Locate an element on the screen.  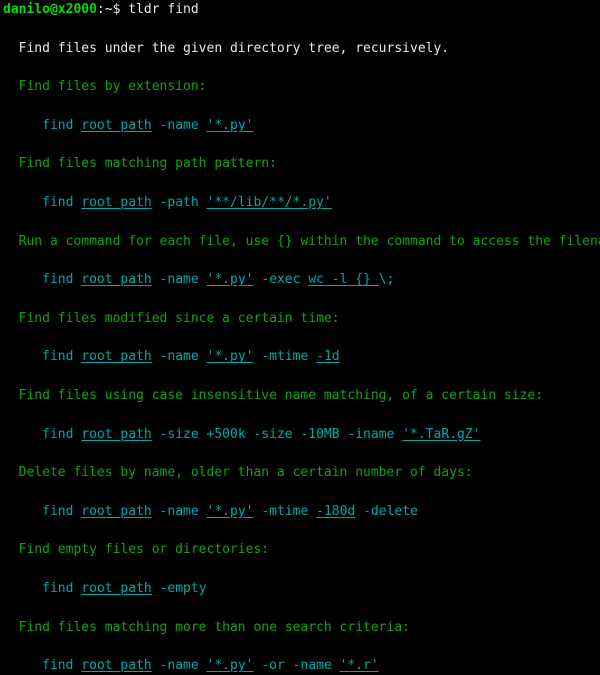
entry-command: find root_path -path '**/lib/**/*.py' is located at coordinates (300, 202).